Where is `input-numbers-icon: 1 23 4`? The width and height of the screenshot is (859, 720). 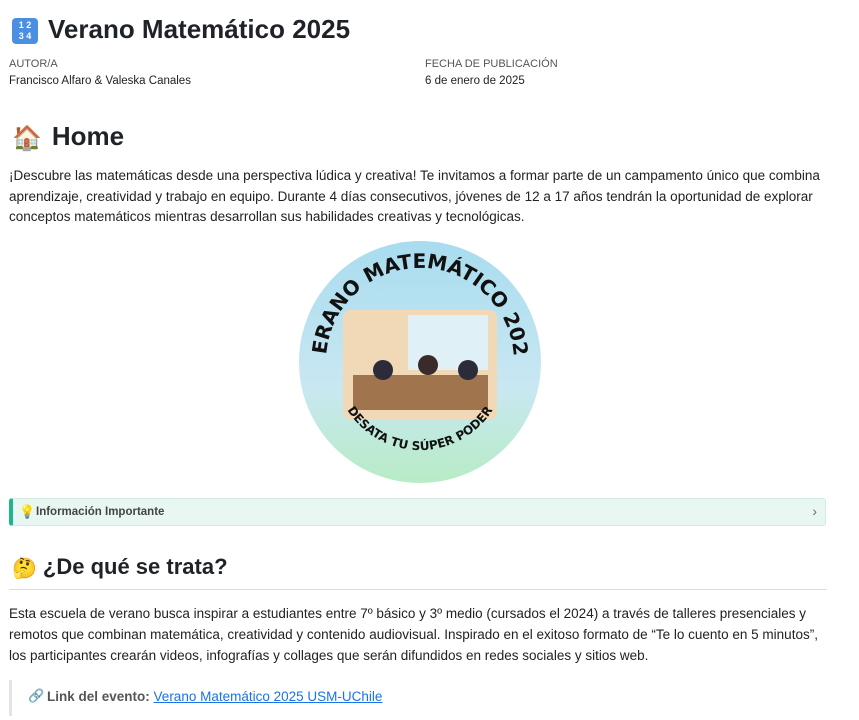 input-numbers-icon: 1 23 4 is located at coordinates (25, 31).